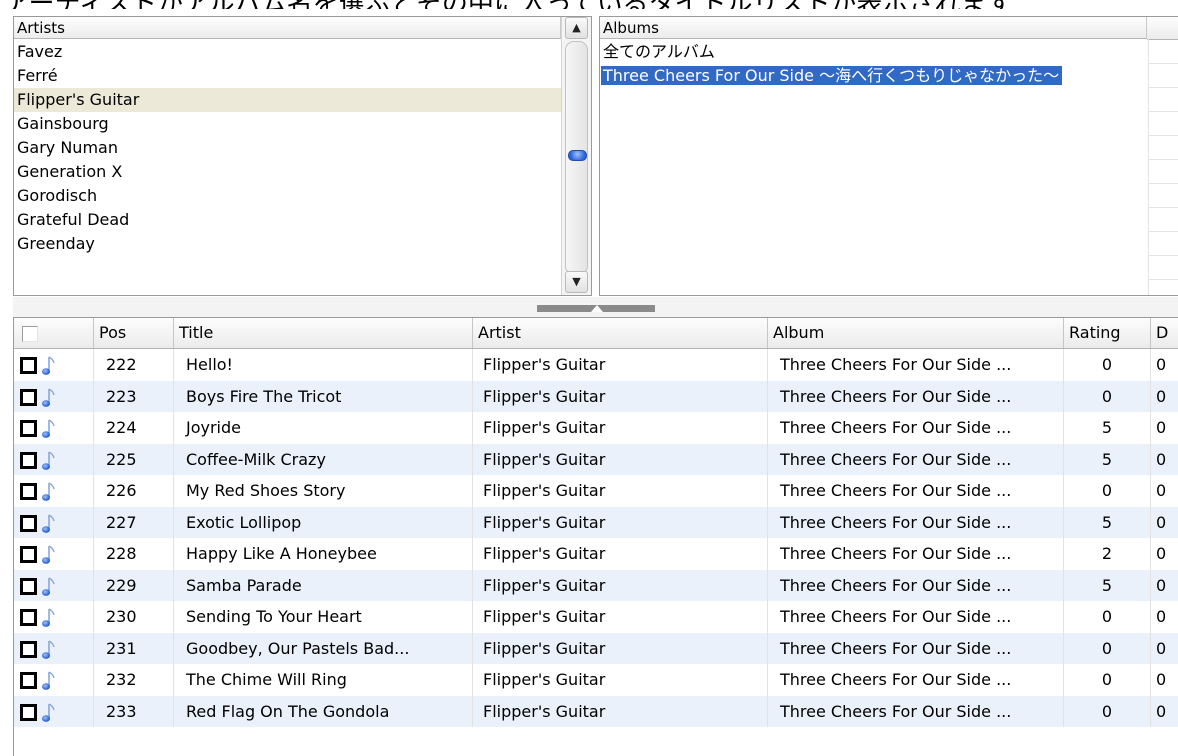  Describe the element at coordinates (576, 282) in the screenshot. I see `arrow-down-icon: ▼` at that location.